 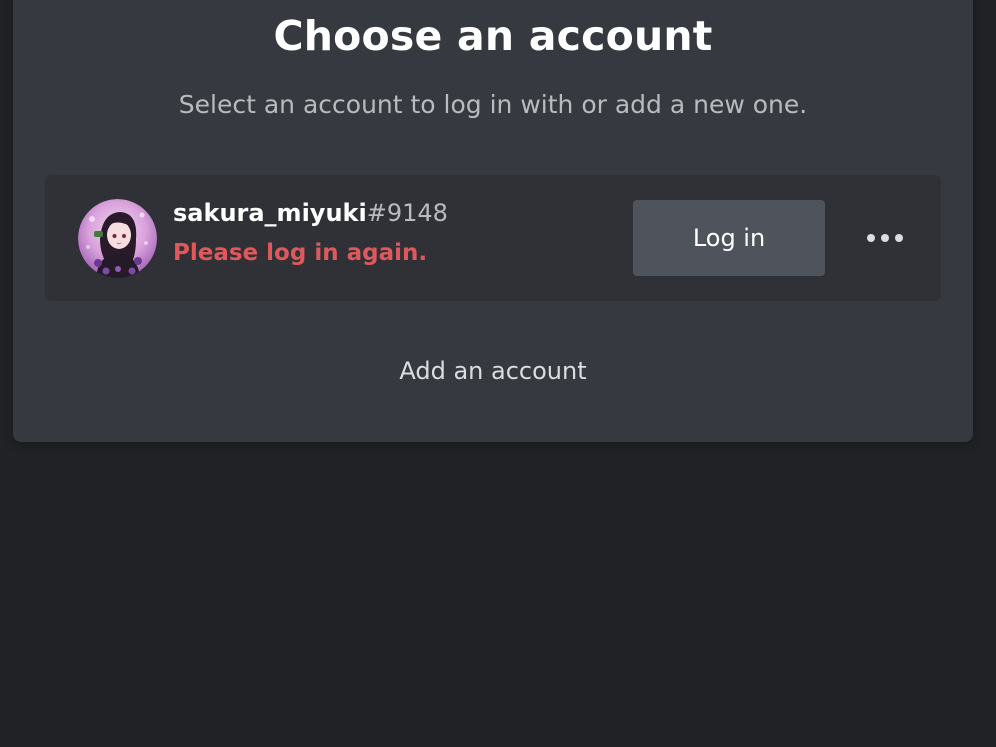 What do you see at coordinates (407, 213) in the screenshot?
I see `discriminator: #9148` at bounding box center [407, 213].